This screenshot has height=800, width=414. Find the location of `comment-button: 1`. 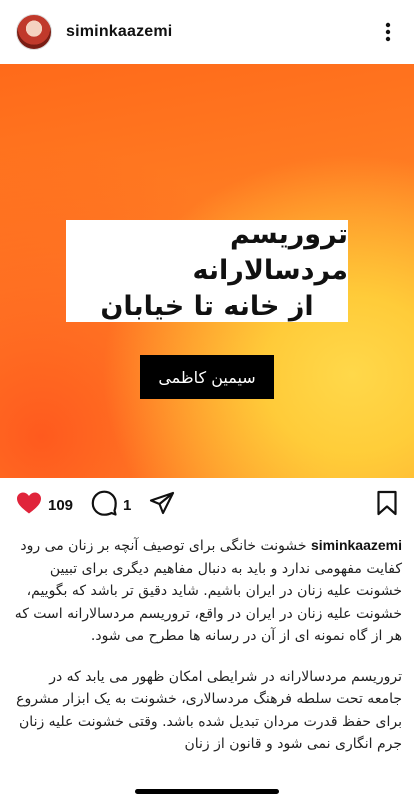

comment-button: 1 is located at coordinates (111, 505).